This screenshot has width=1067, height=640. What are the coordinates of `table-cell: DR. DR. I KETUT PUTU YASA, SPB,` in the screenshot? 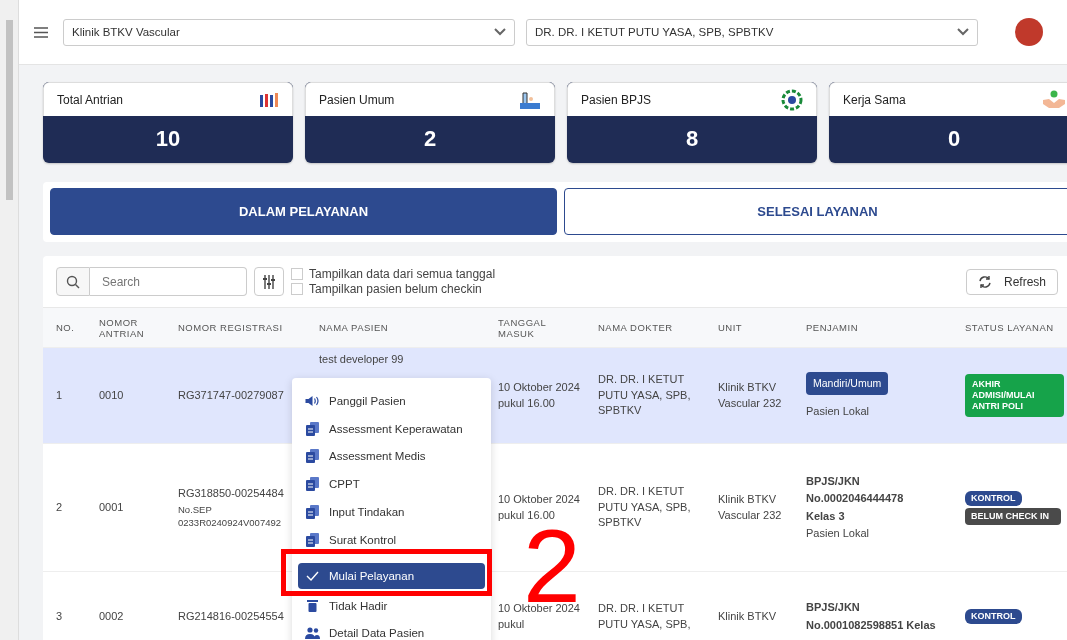 It's located at (644, 616).